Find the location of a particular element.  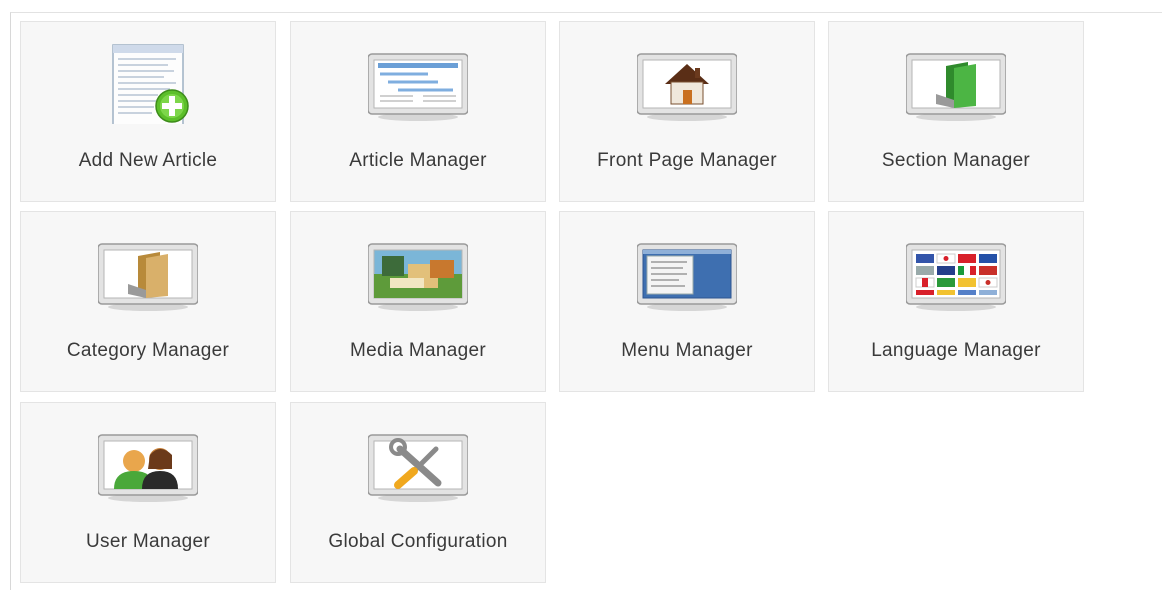

front-page-manager-button: Front Page Manager is located at coordinates (687, 111).